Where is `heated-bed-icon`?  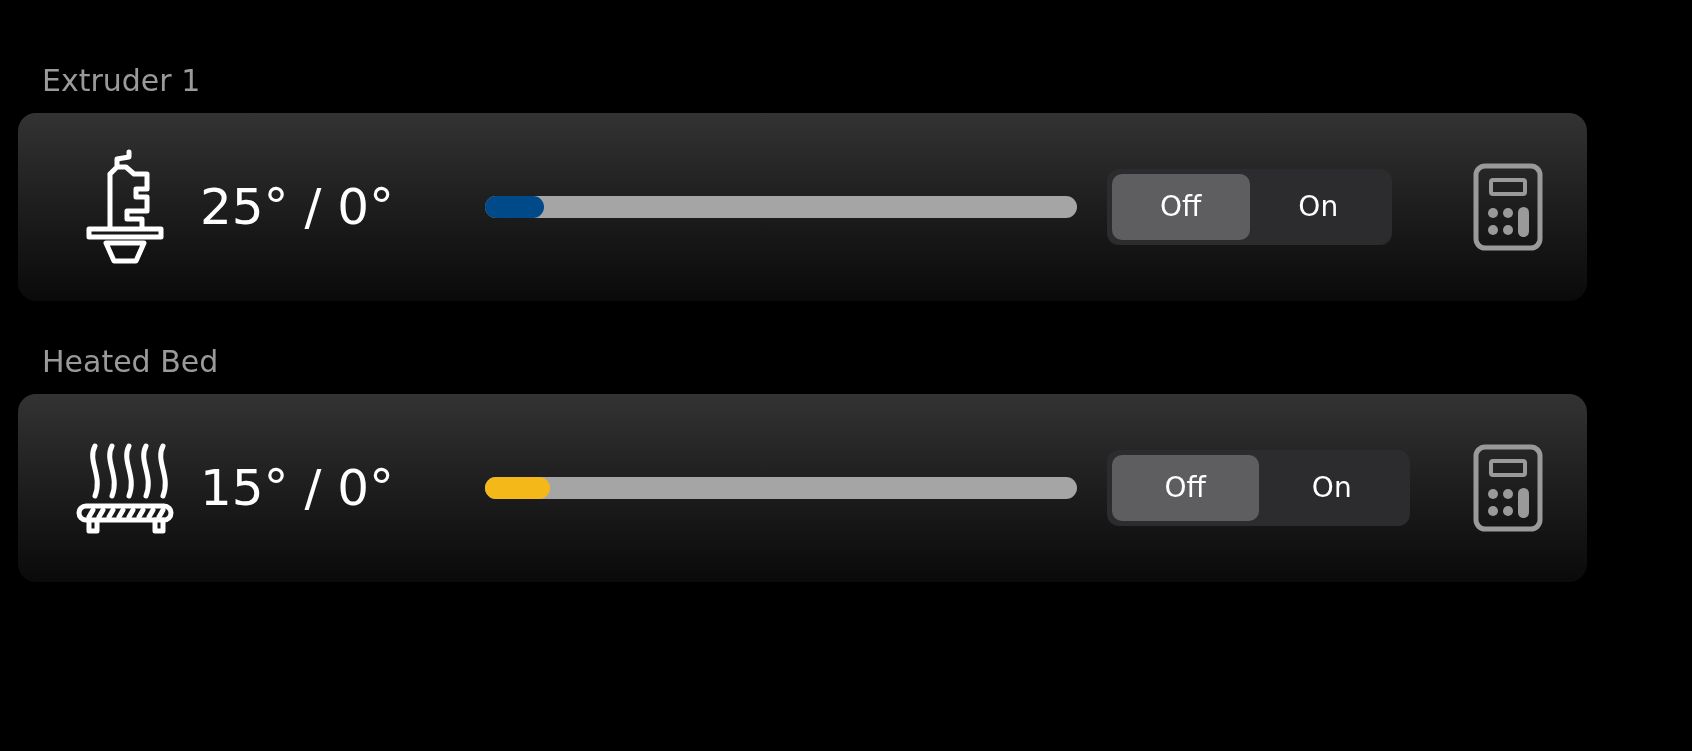
heated-bed-icon is located at coordinates (125, 488).